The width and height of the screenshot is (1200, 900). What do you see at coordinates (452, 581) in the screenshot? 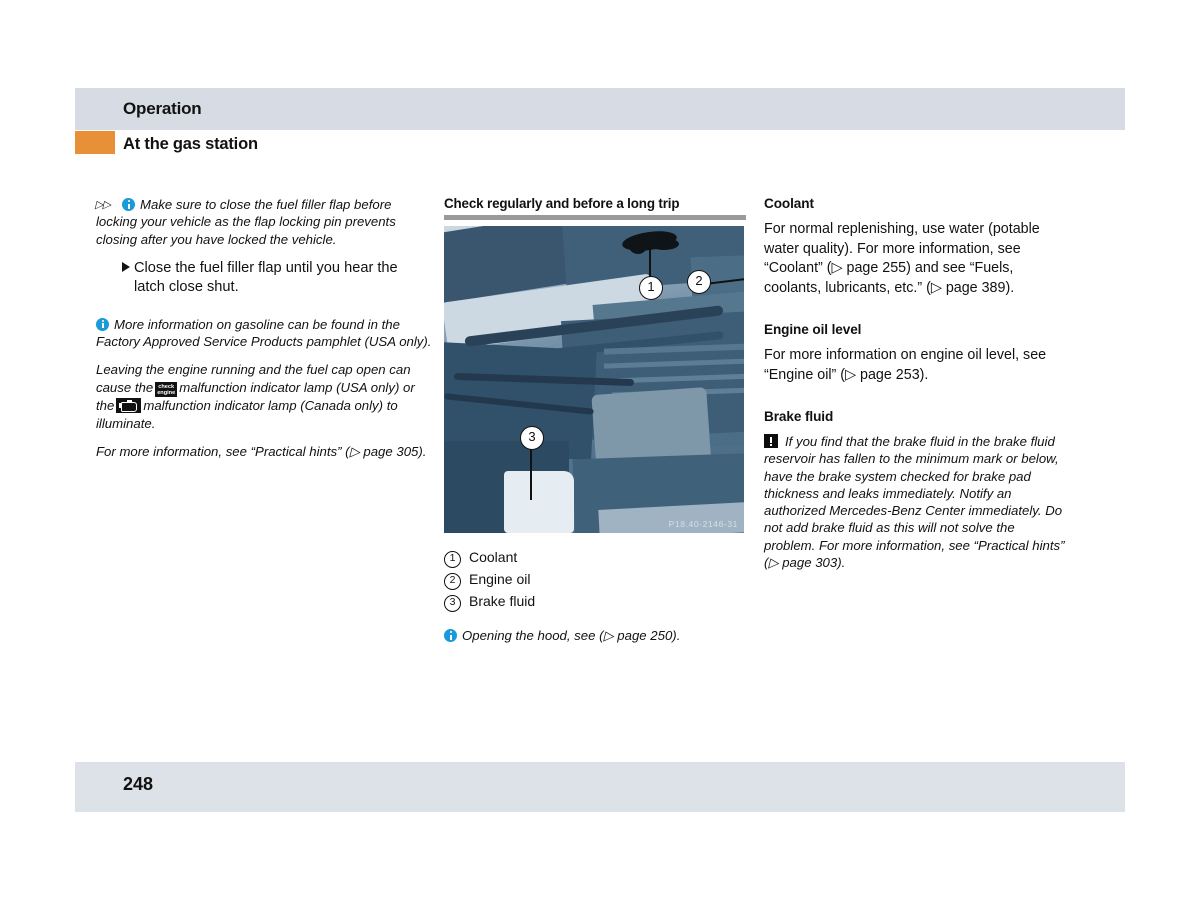
I see `legend-number: 2` at bounding box center [452, 581].